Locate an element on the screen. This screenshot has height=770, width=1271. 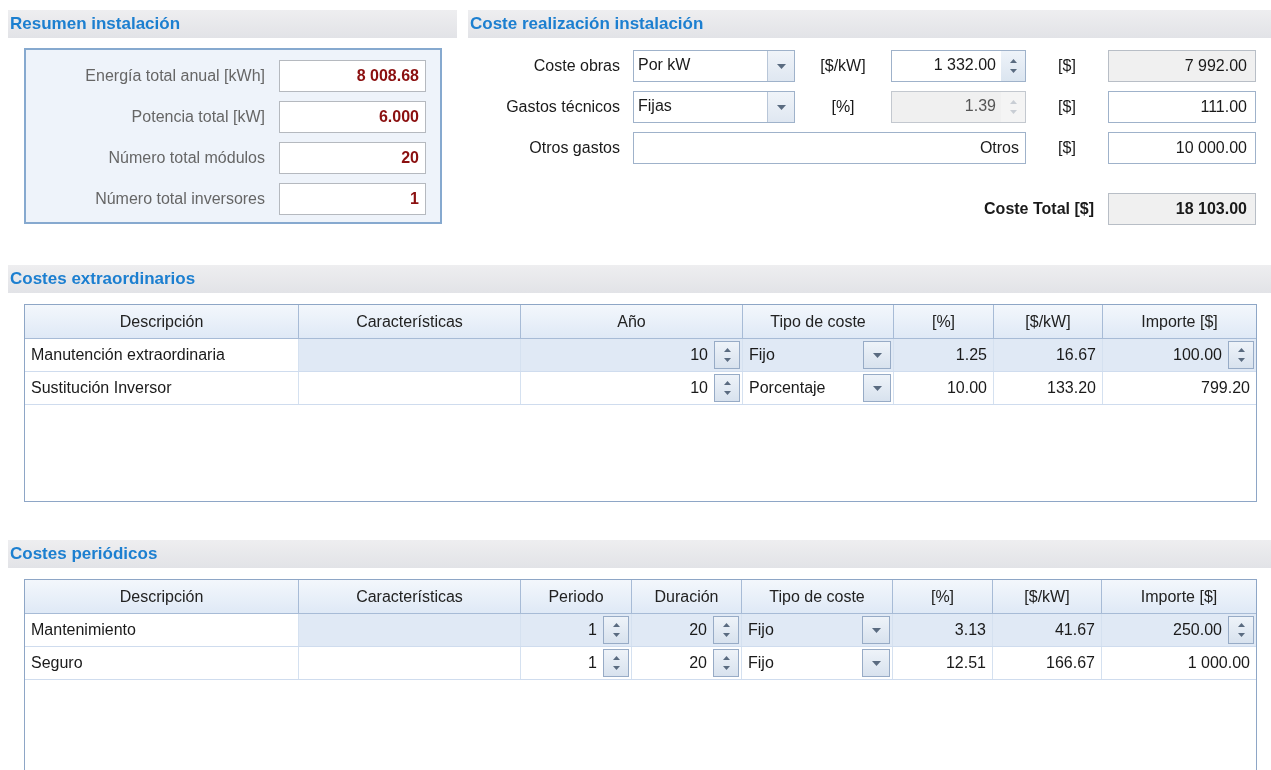
field-label: Energía total anual [kWh] is located at coordinates (175, 76).